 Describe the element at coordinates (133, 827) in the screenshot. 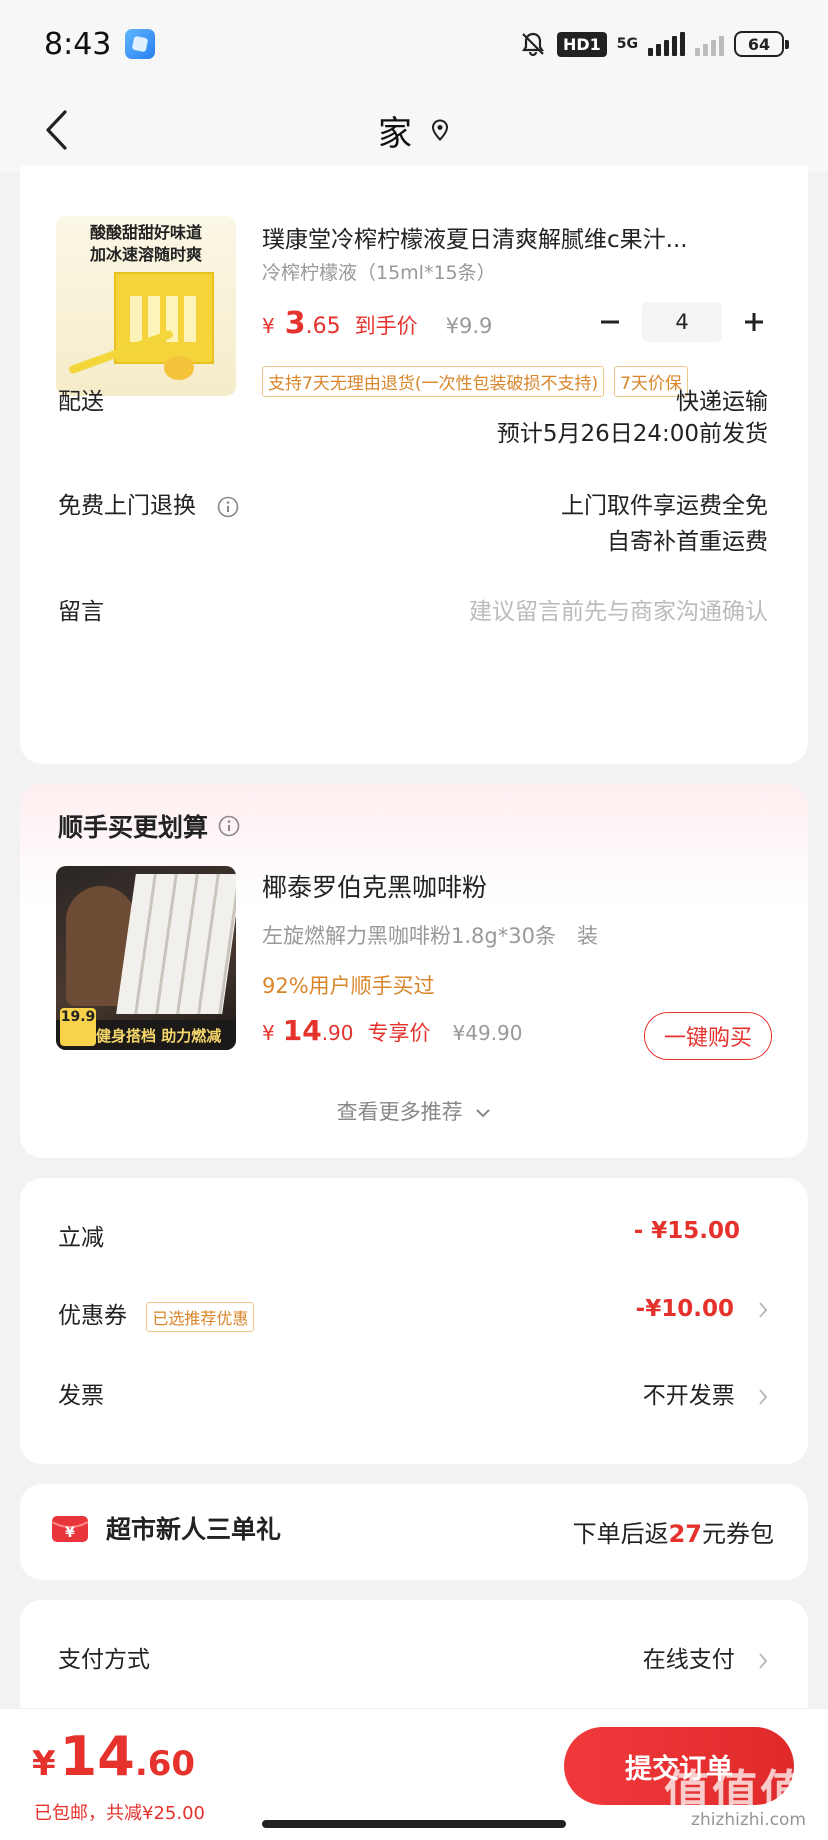

I see `recommend-title-text: 顺手买更划算` at that location.